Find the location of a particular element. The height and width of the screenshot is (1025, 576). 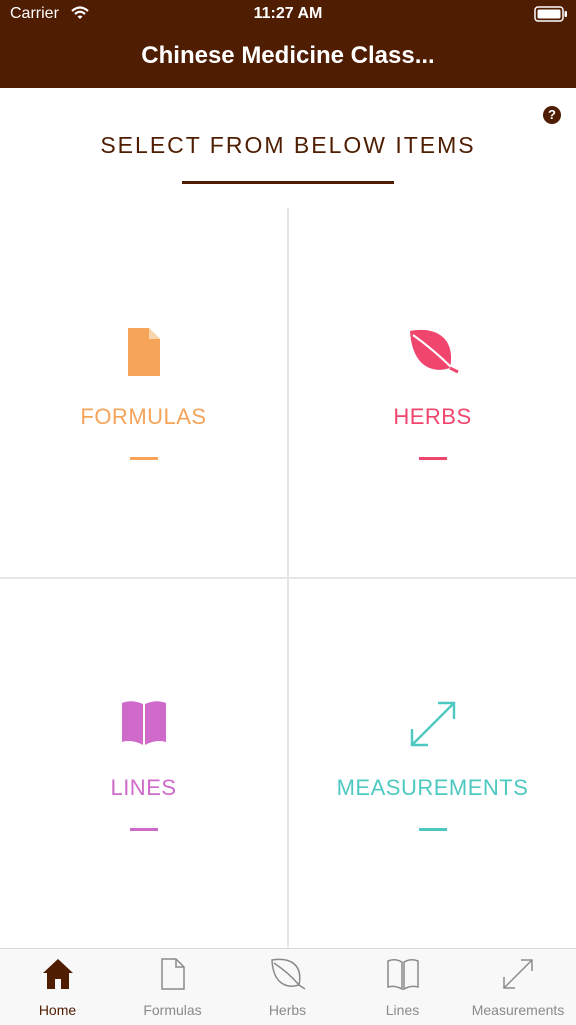

tab-home: Home is located at coordinates (57, 987).